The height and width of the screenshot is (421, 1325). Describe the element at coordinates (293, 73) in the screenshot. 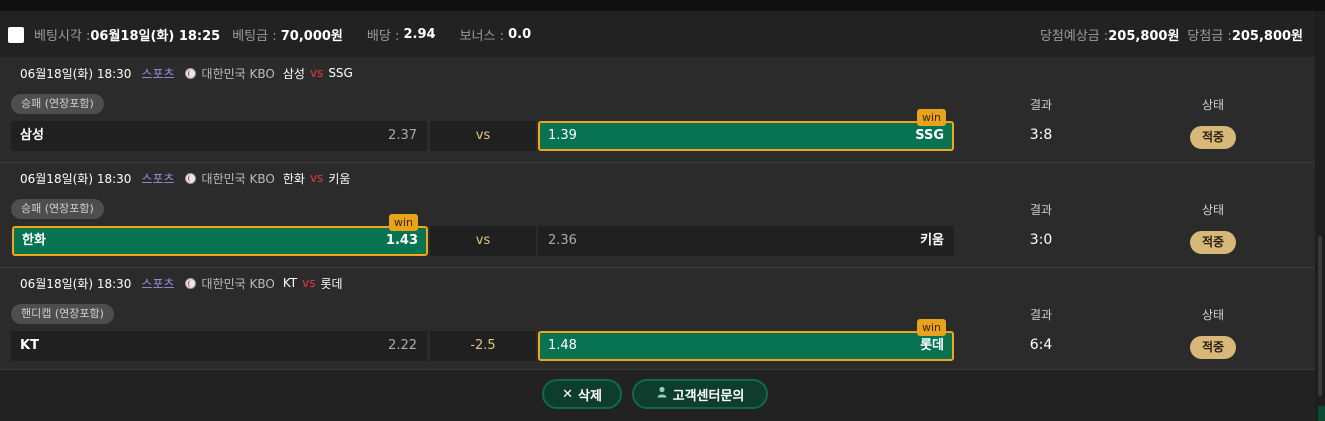

I see `home-team-name: 삼성` at that location.